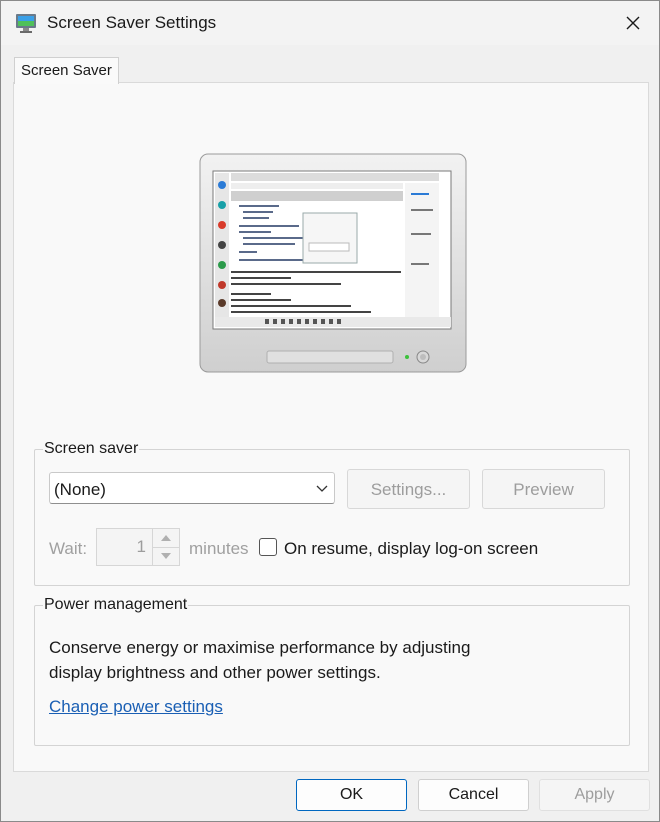 The height and width of the screenshot is (822, 660). Describe the element at coordinates (66, 70) in the screenshot. I see `tab-screen-saver: Screen Saver` at that location.